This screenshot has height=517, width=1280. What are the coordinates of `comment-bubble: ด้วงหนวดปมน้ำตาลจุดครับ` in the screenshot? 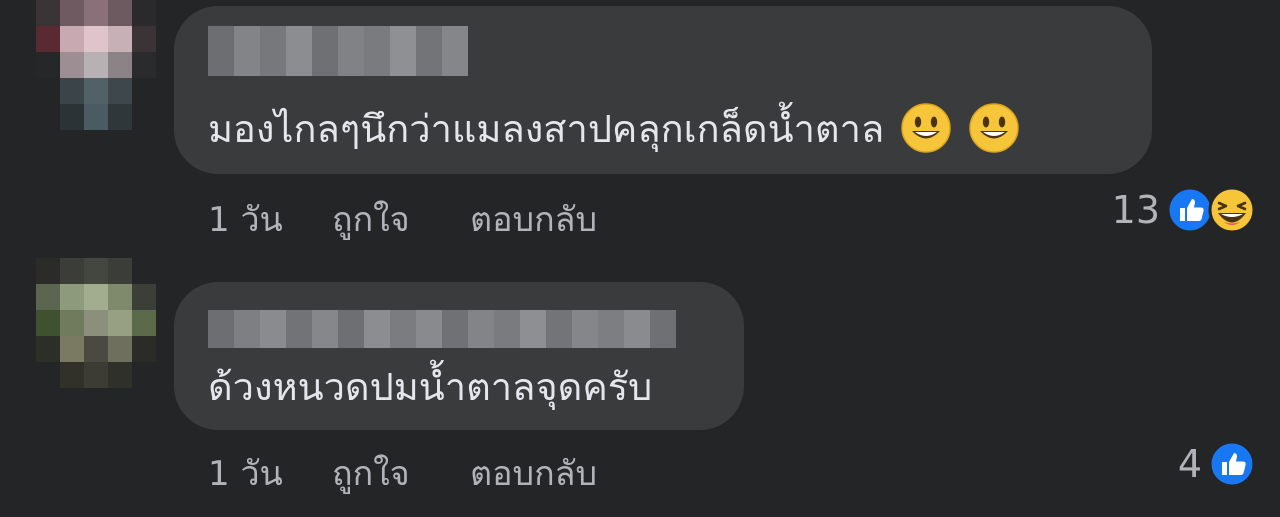 It's located at (459, 356).